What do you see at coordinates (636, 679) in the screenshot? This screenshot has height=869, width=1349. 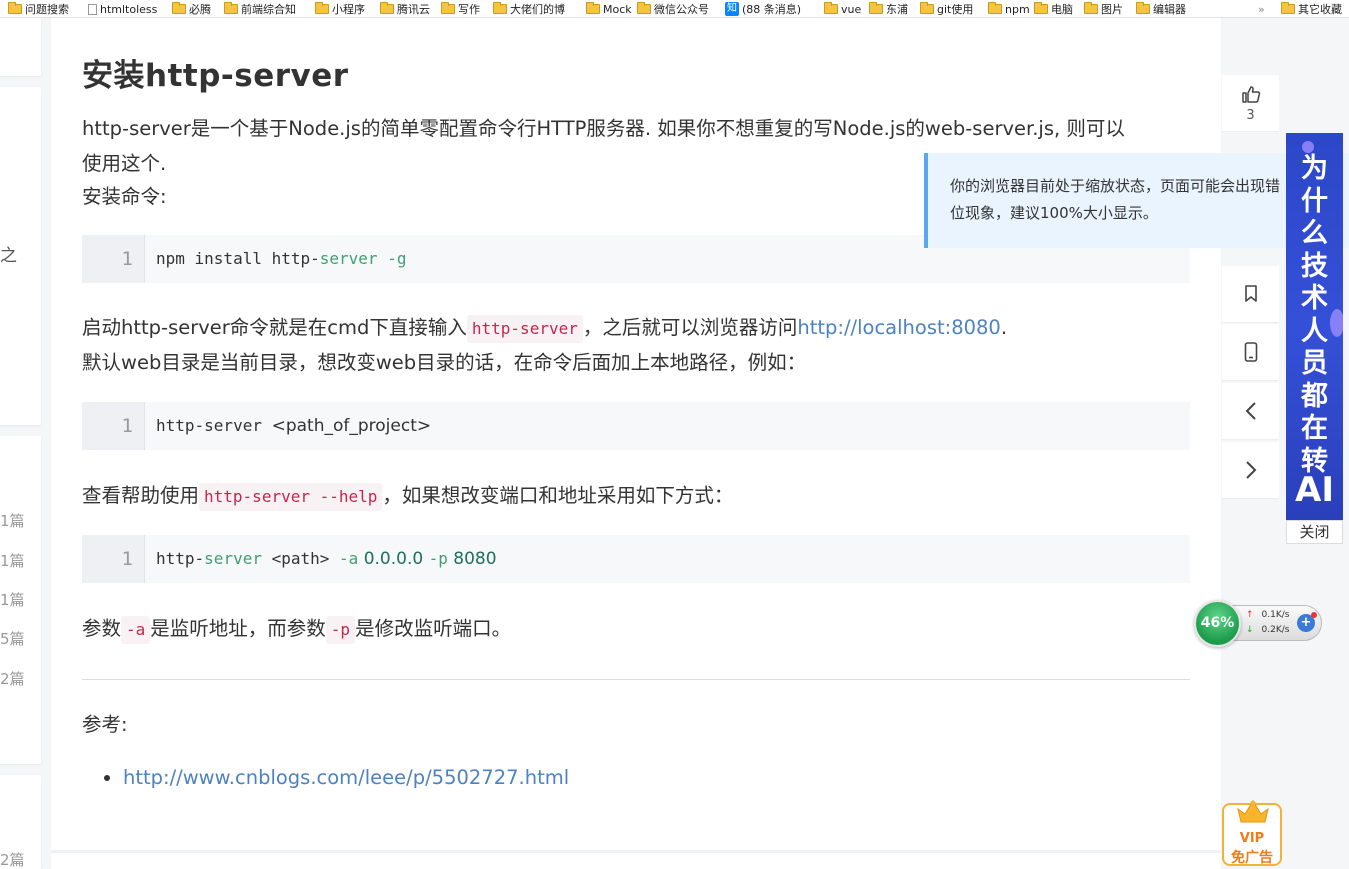 I see `section-divider` at bounding box center [636, 679].